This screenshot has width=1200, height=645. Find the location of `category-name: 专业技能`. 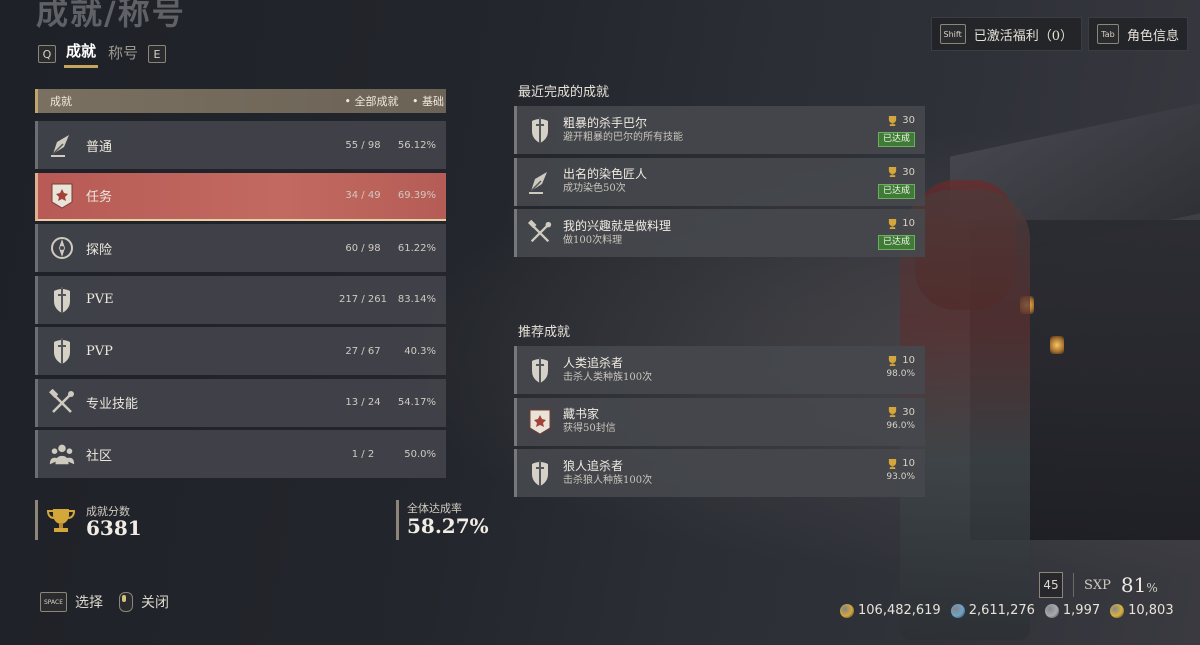

category-name: 专业技能 is located at coordinates (112, 404).